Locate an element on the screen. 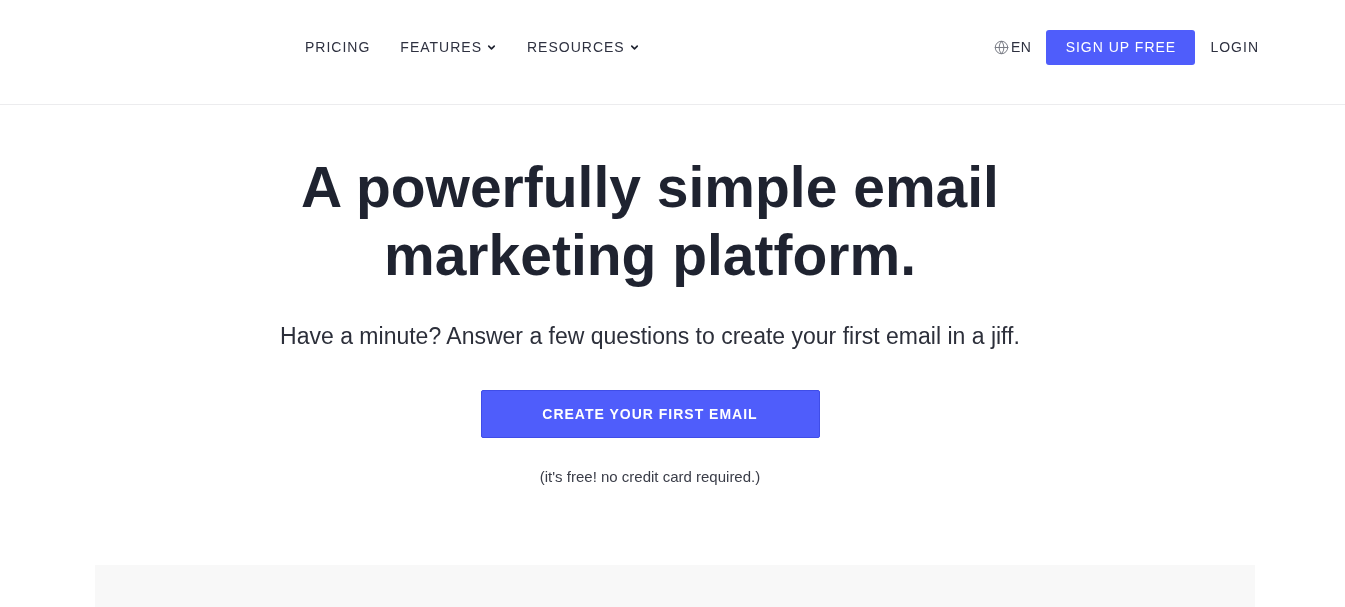  free-note: (it's free! no credit card required.) is located at coordinates (650, 476).